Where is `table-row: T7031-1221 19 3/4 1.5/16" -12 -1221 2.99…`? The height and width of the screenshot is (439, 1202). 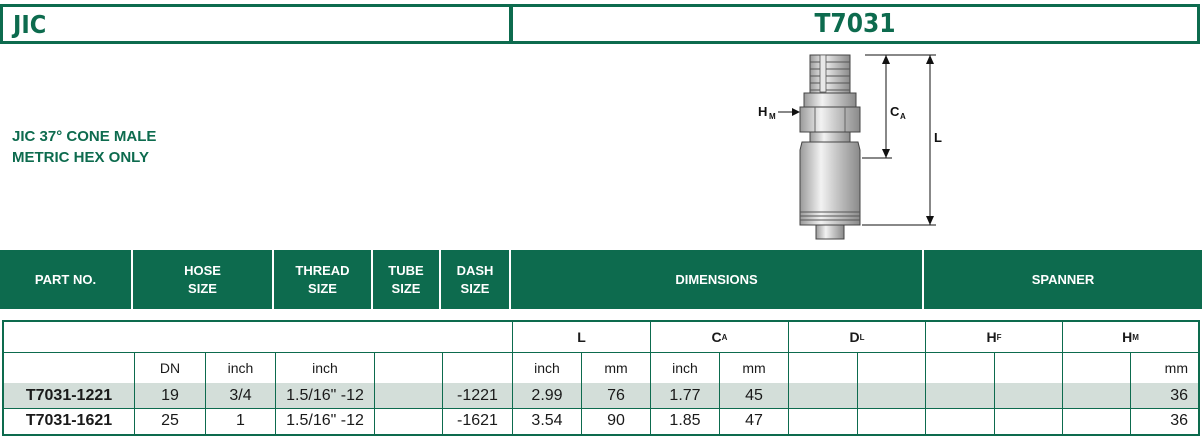
table-row: T7031-1221 19 3/4 1.5/16" -12 -1221 2.99… is located at coordinates (601, 396).